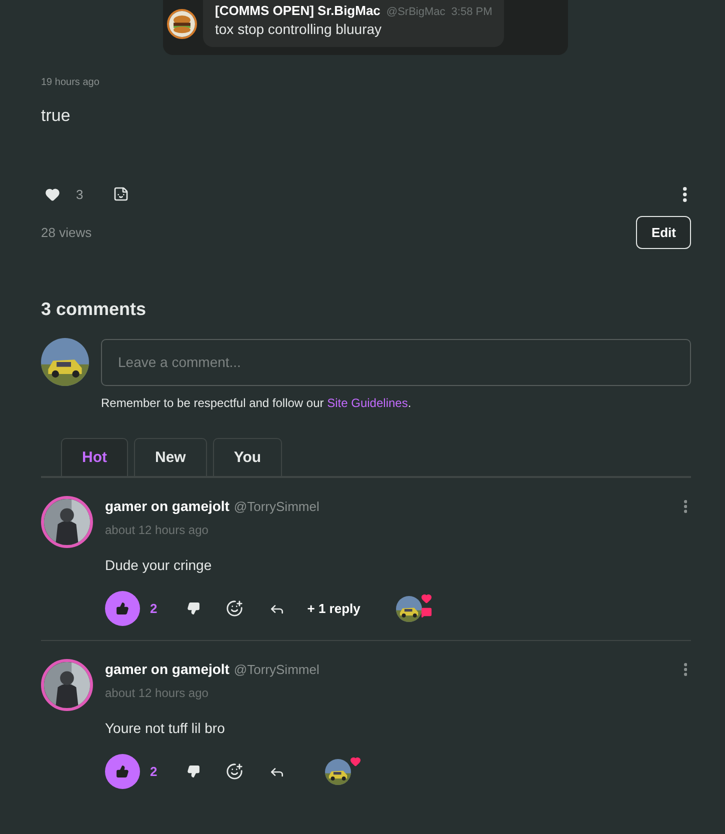 This screenshot has width=725, height=834. What do you see at coordinates (94, 309) in the screenshot?
I see `comments-heading: 3 comments` at bounding box center [94, 309].